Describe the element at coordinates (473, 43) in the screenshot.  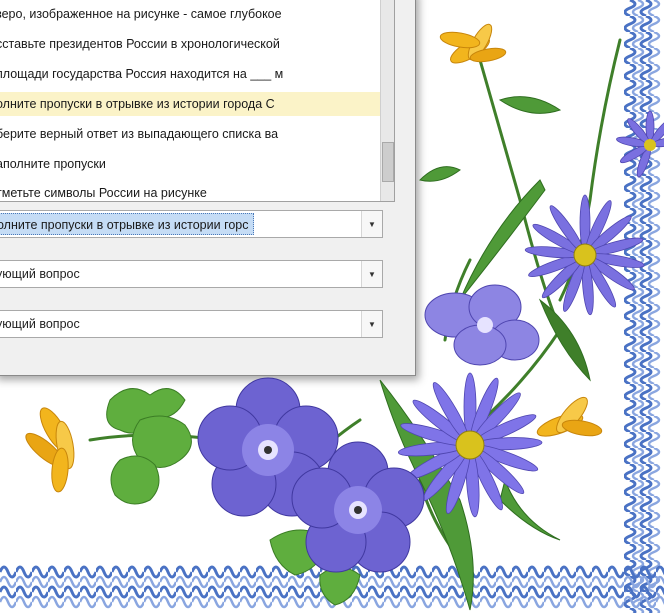
I see `yellow-flower-top` at that location.